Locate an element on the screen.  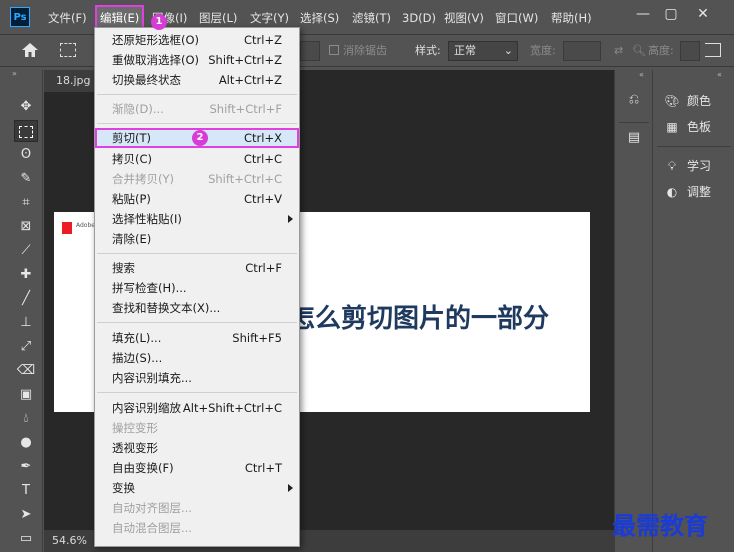
menu-help: 帮助(H) is located at coordinates (571, 18).